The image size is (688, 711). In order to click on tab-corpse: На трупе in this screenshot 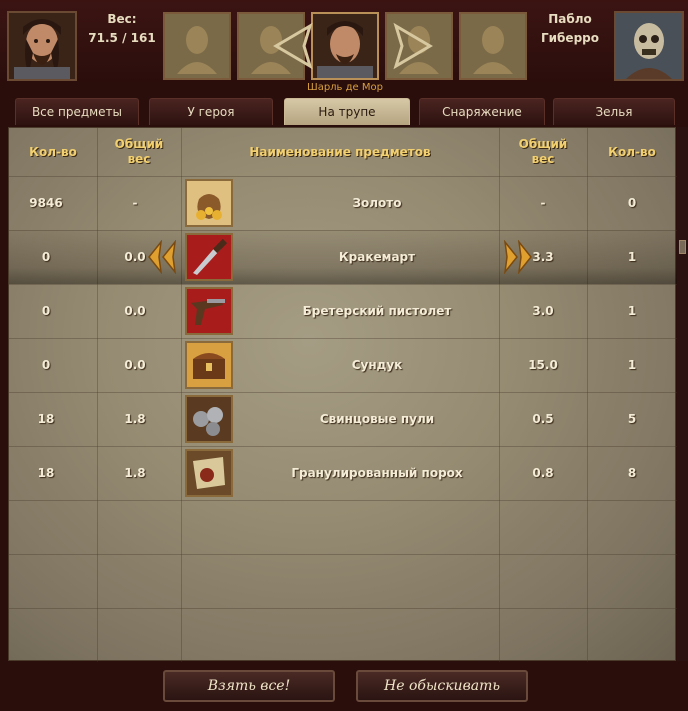, I will do `click(347, 111)`.